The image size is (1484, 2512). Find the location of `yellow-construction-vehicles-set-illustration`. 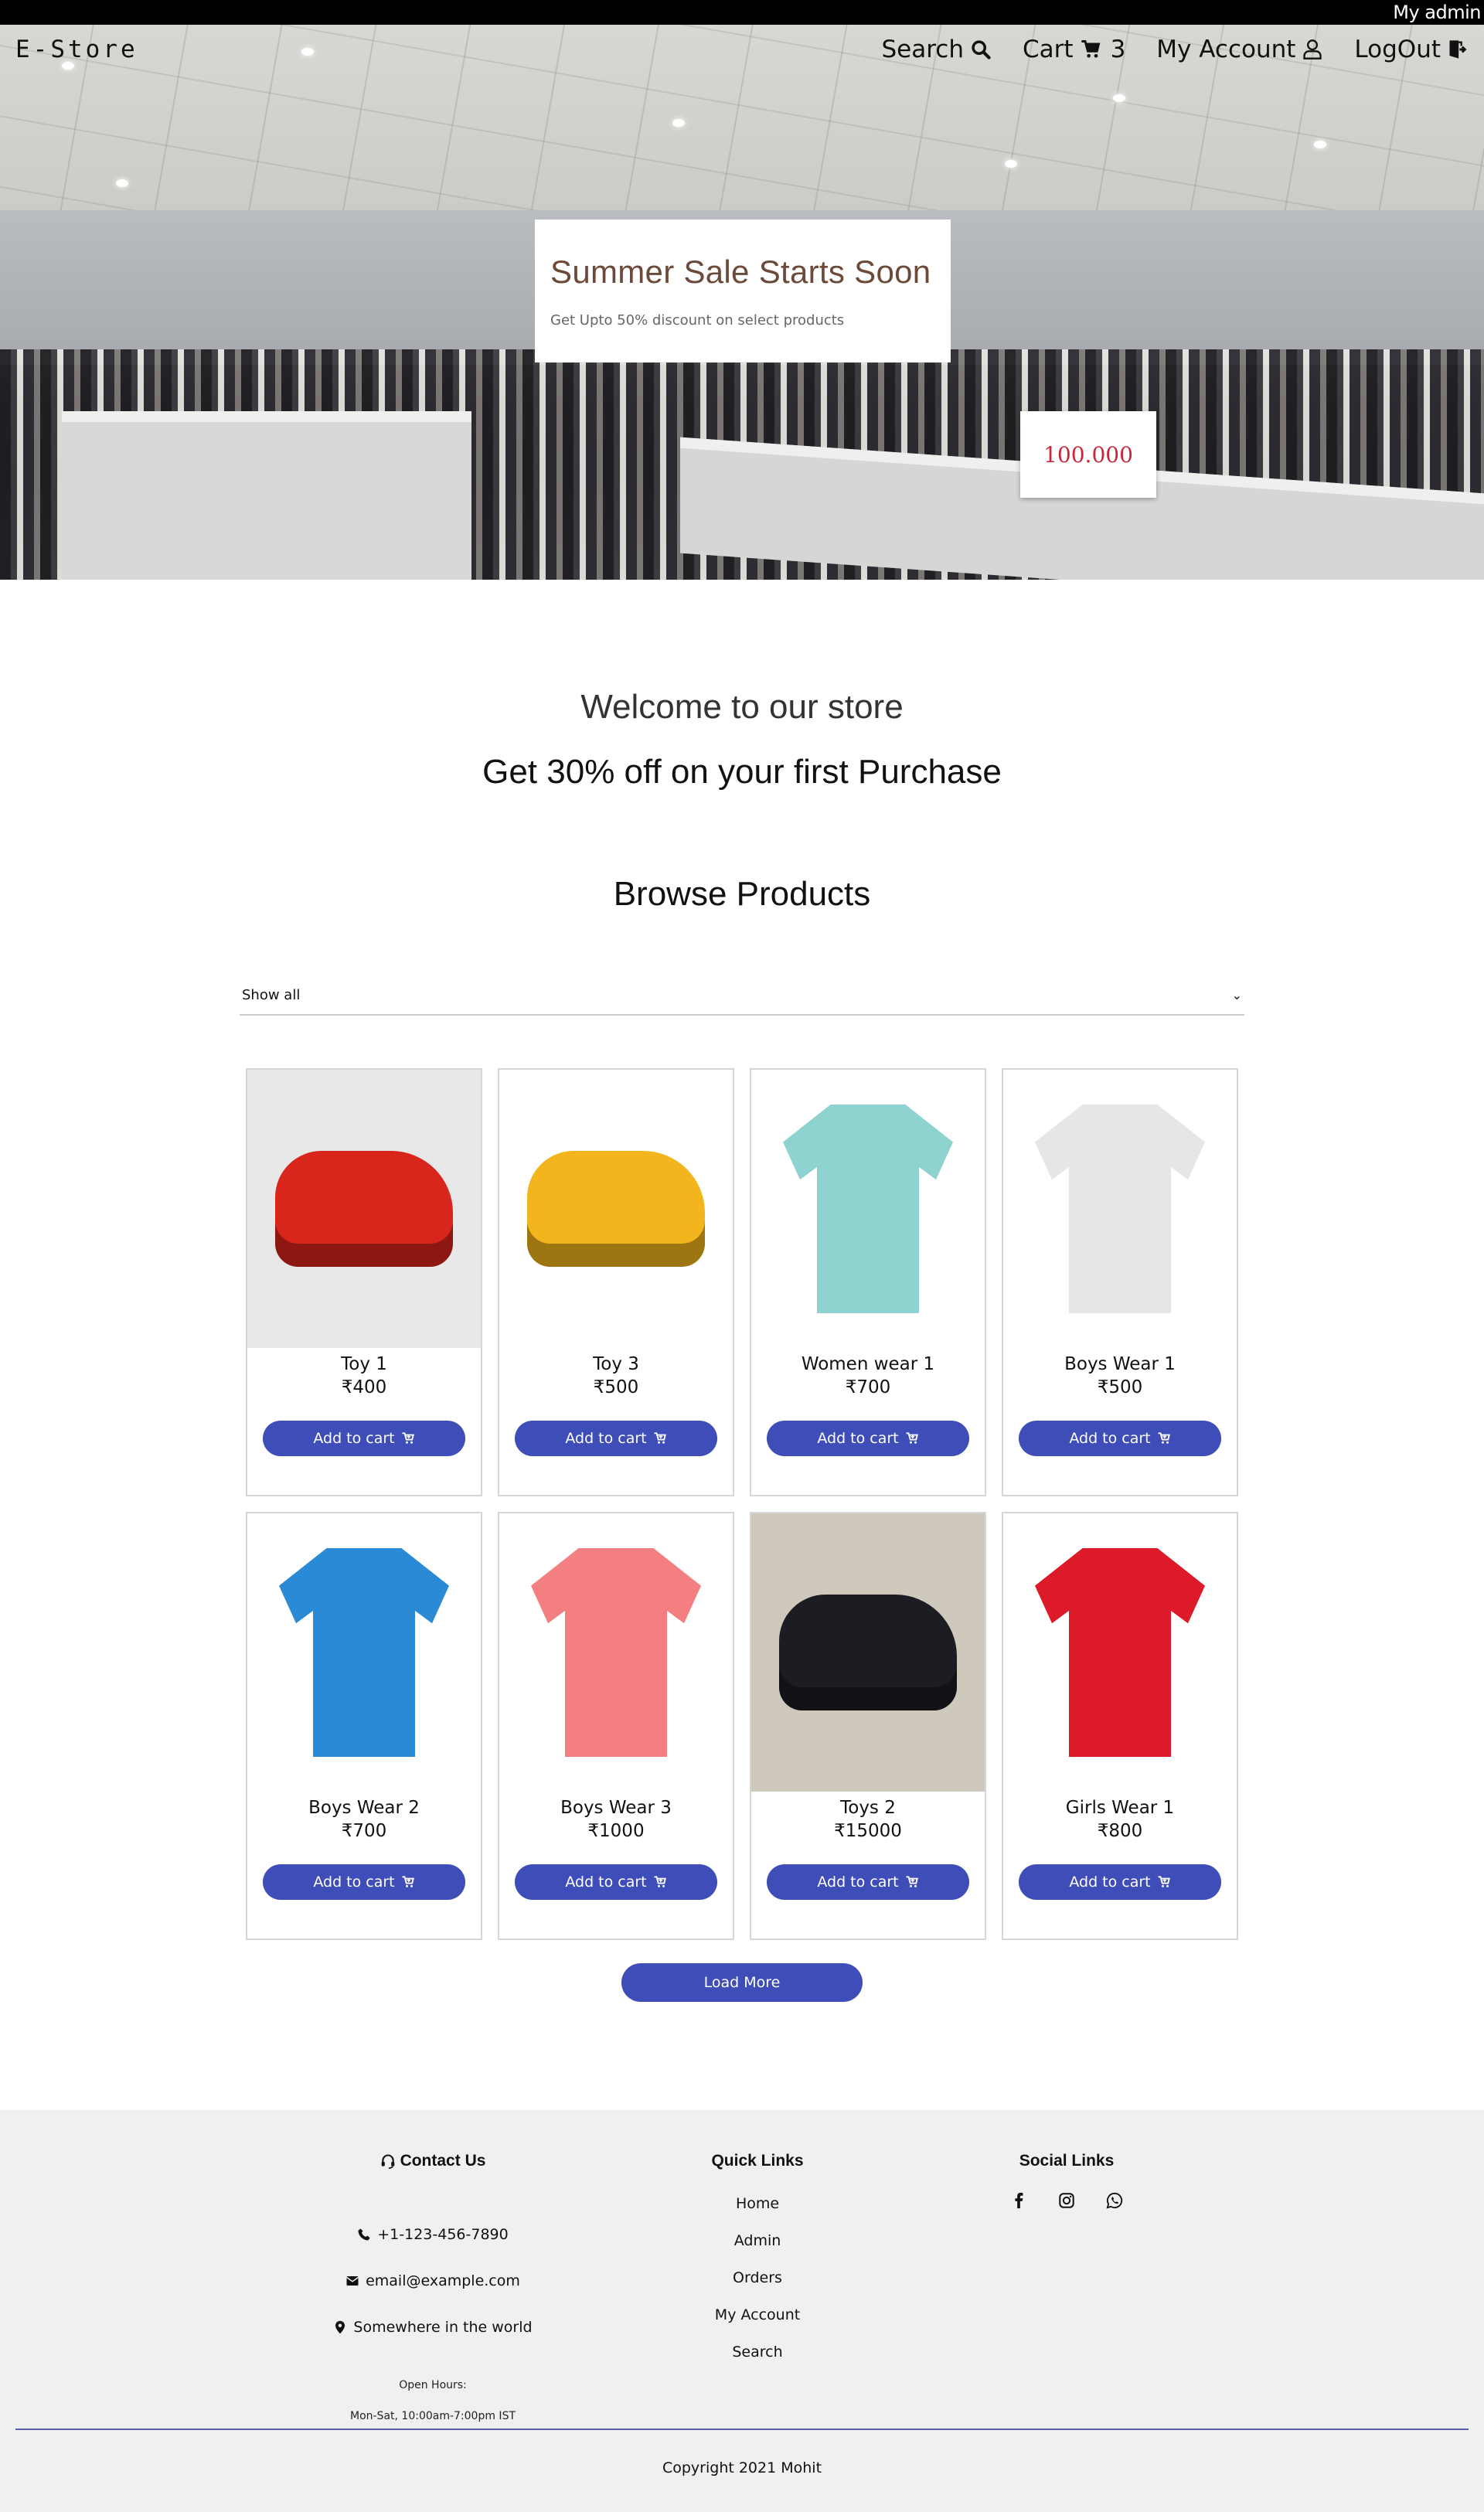

yellow-construction-vehicles-set-illustration is located at coordinates (616, 1209).